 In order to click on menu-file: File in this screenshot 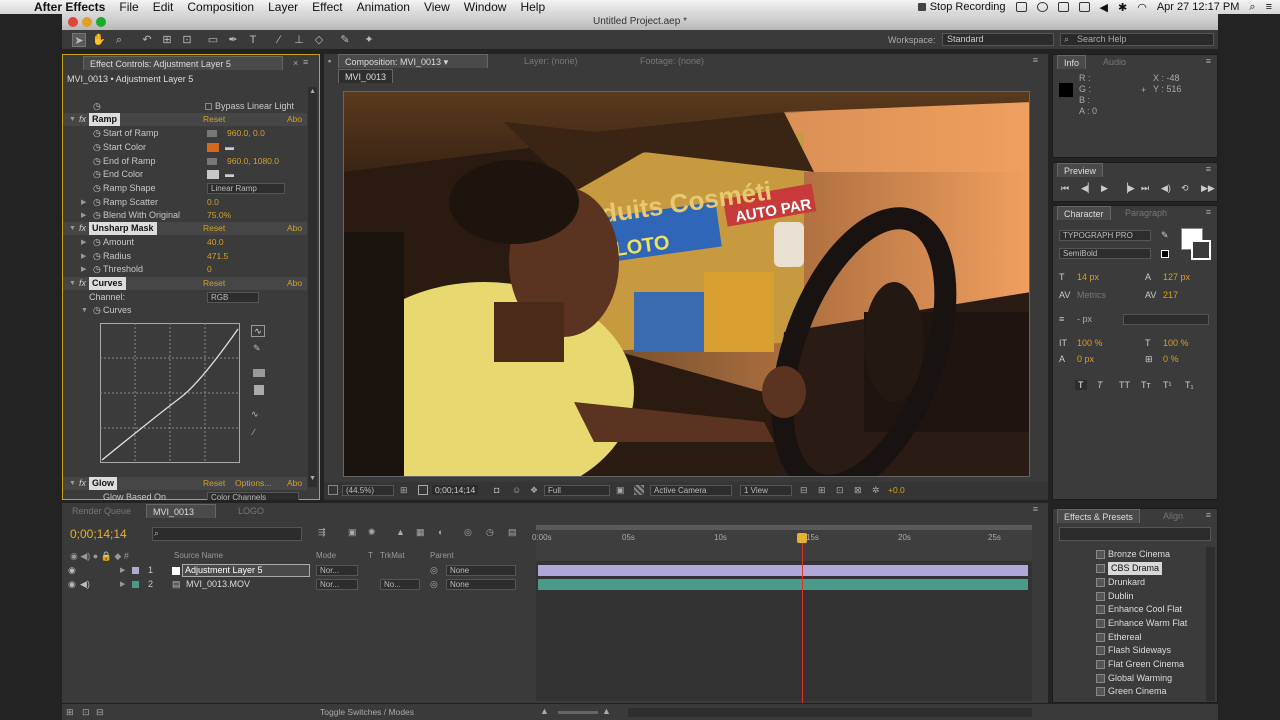, I will do `click(128, 7)`.